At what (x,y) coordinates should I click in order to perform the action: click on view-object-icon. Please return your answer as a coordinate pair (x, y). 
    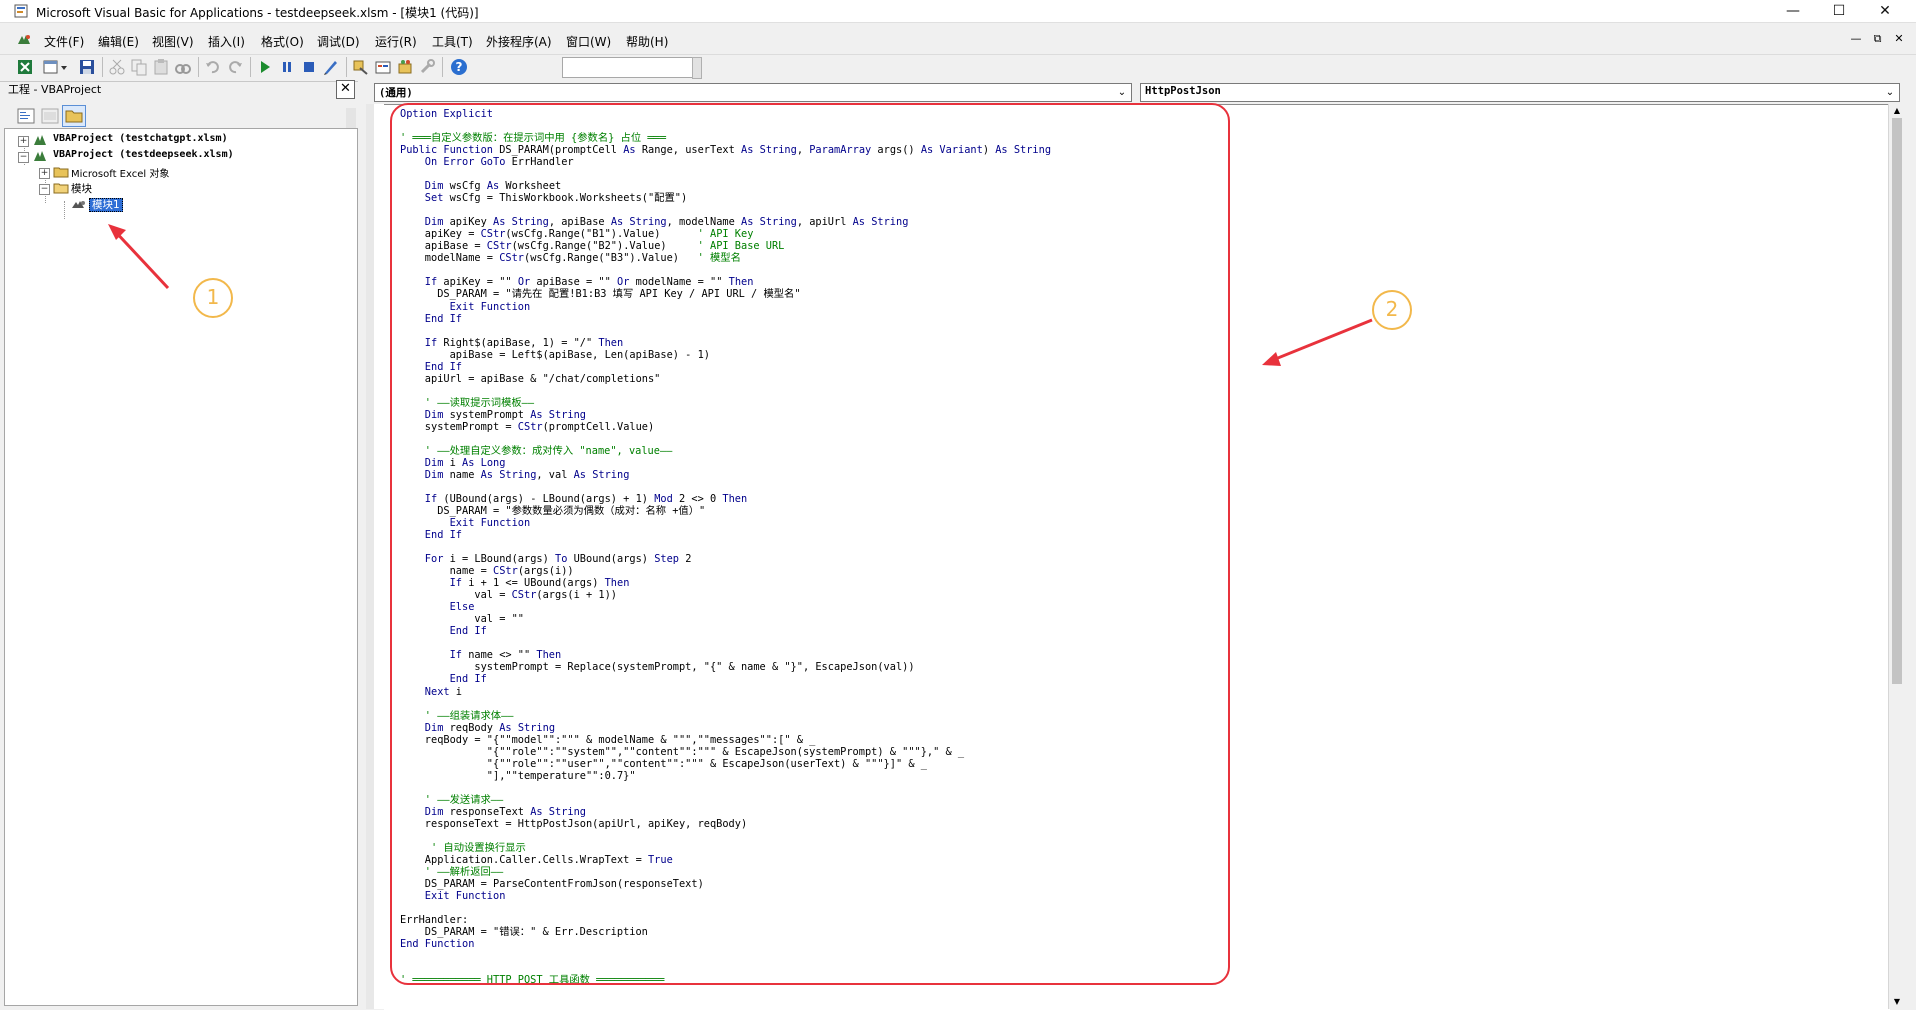
    Looking at the image, I should click on (50, 116).